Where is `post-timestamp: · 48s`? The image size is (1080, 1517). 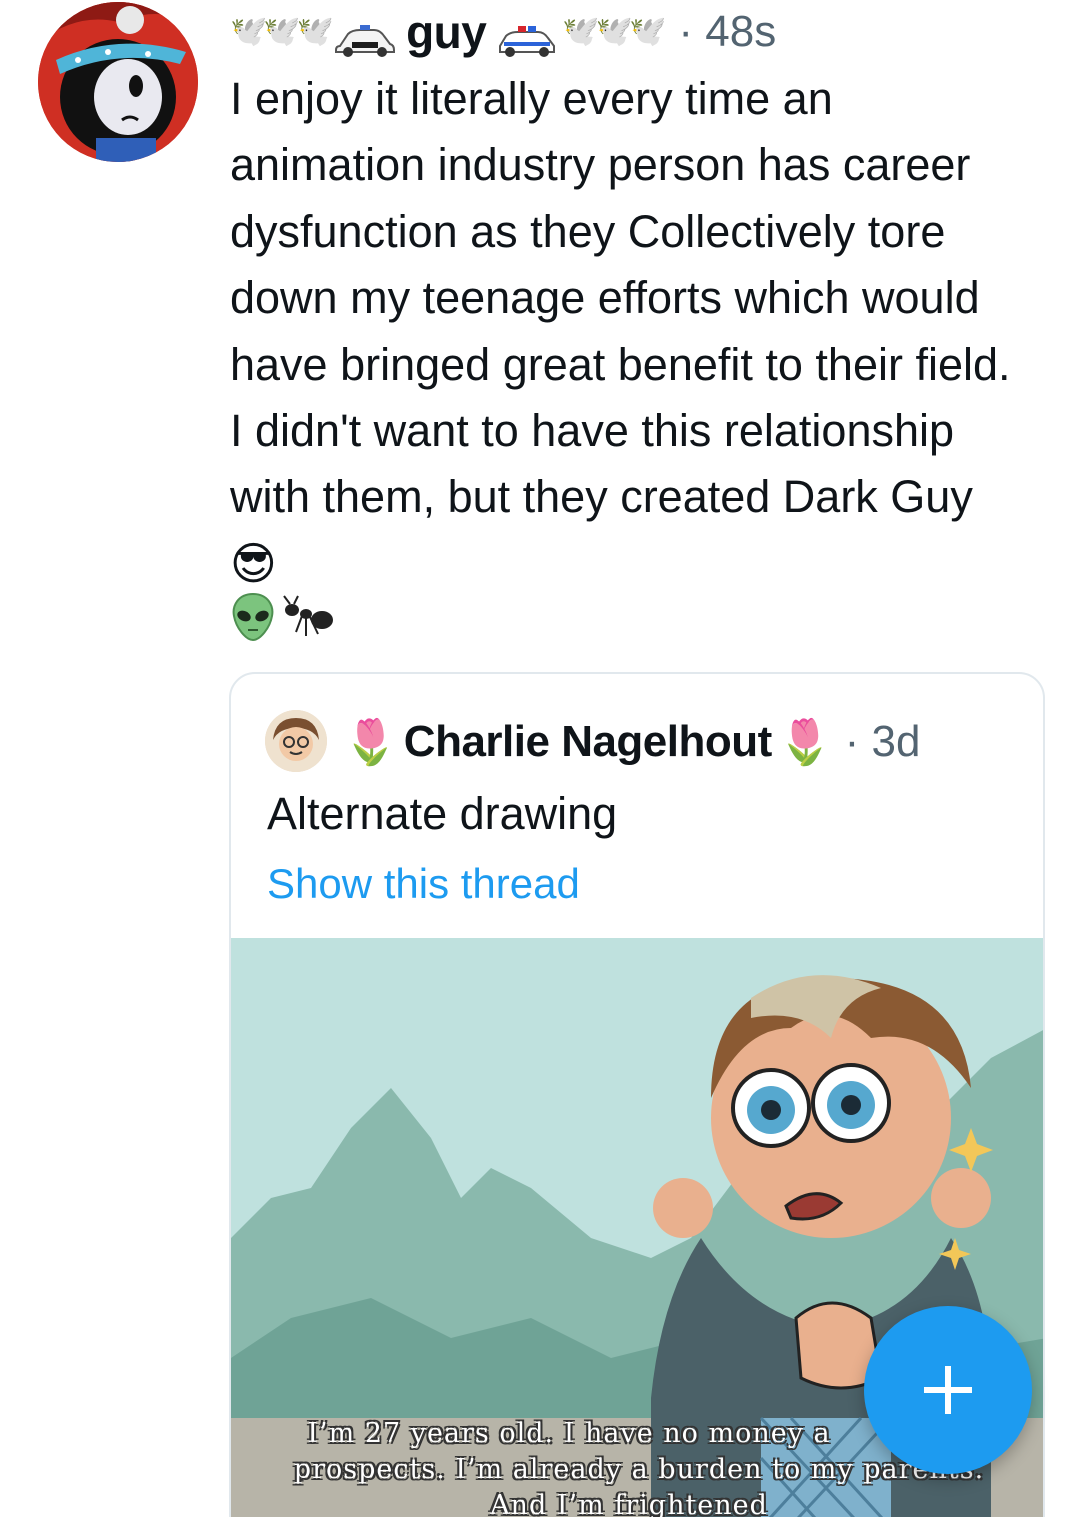
post-timestamp: · 48s is located at coordinates (727, 32).